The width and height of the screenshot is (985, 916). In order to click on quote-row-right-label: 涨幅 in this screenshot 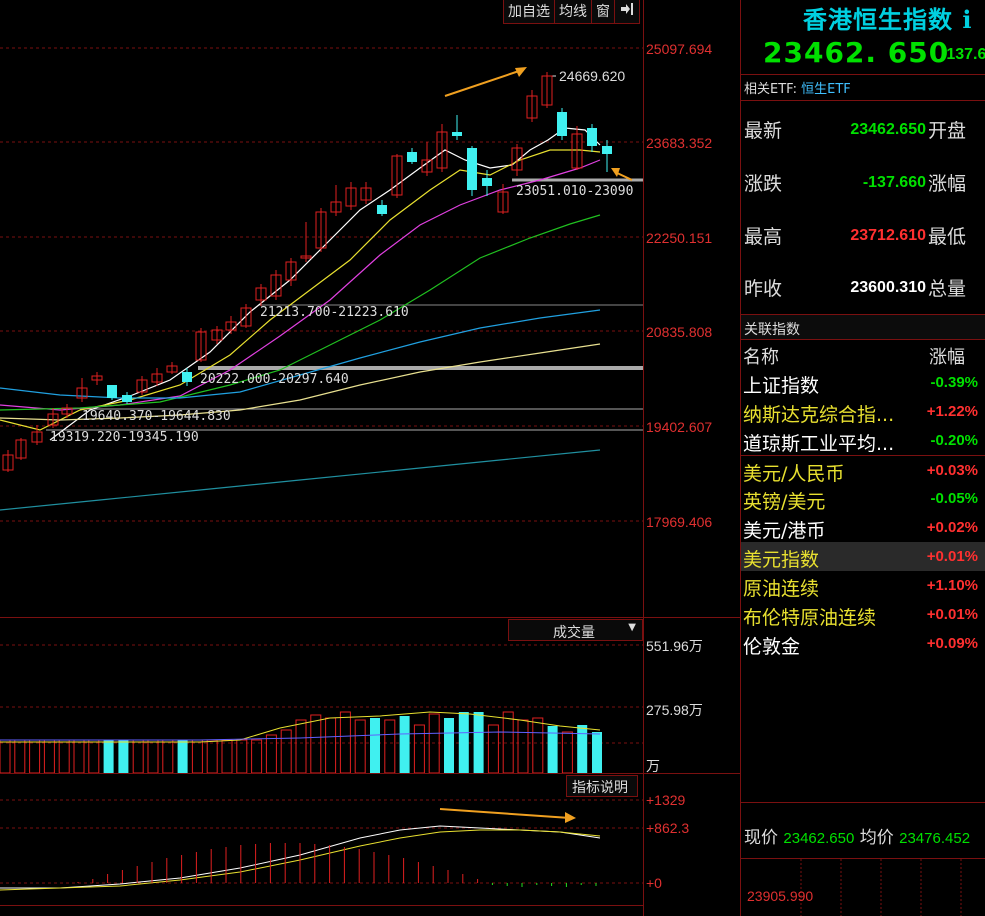, I will do `click(947, 184)`.